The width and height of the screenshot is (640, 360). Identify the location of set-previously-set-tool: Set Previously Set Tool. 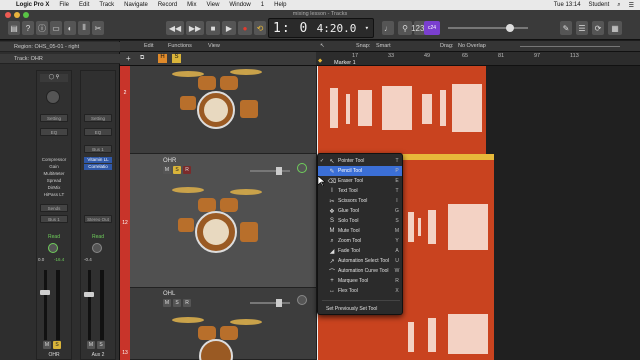
(360, 309).